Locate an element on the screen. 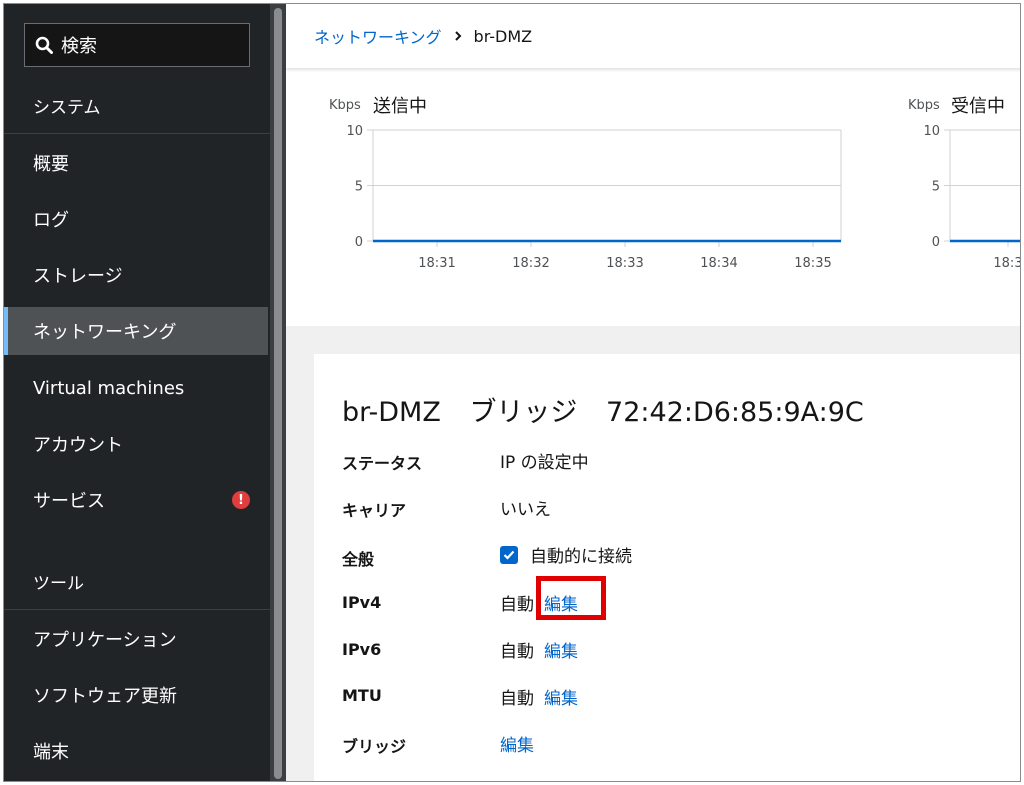 This screenshot has width=1024, height=785. section-title-system: システム is located at coordinates (137, 106).